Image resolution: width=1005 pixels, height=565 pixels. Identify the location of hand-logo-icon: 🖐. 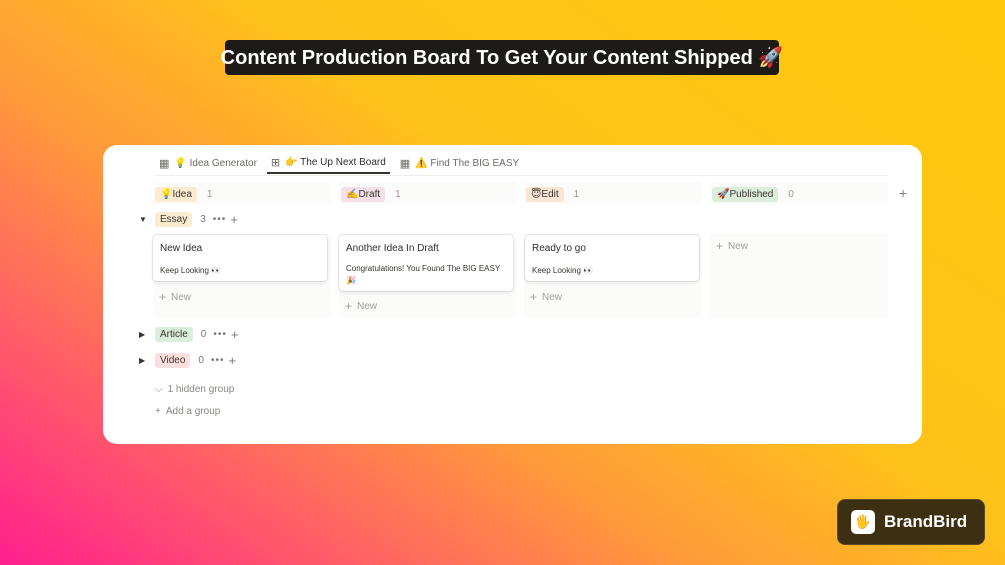
(863, 522).